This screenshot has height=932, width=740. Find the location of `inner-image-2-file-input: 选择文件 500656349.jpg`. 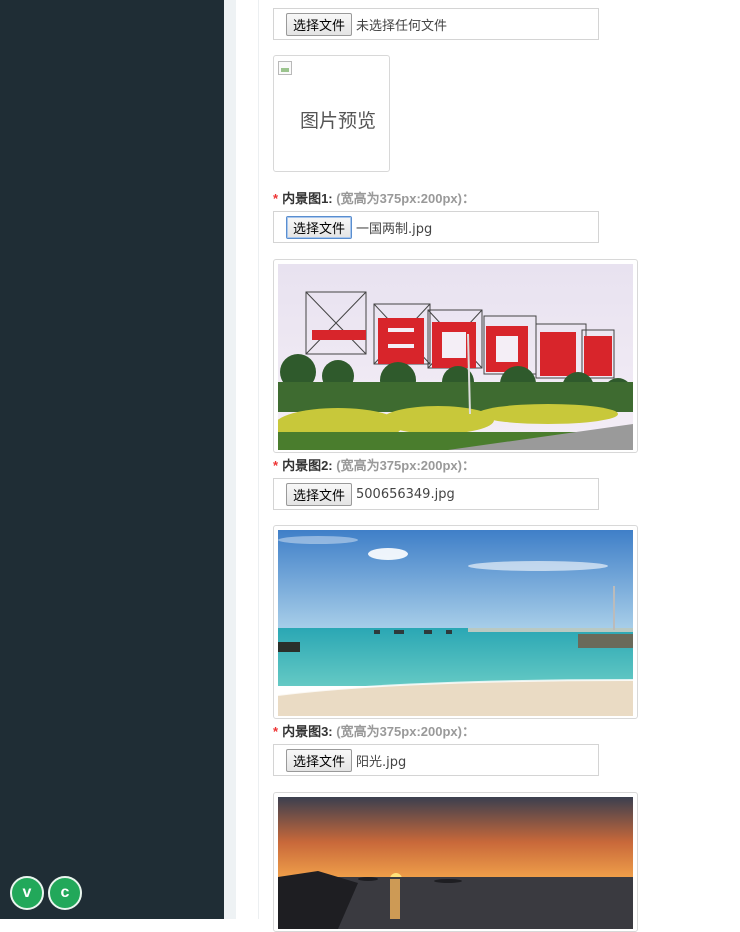

inner-image-2-file-input: 选择文件 500656349.jpg is located at coordinates (436, 494).